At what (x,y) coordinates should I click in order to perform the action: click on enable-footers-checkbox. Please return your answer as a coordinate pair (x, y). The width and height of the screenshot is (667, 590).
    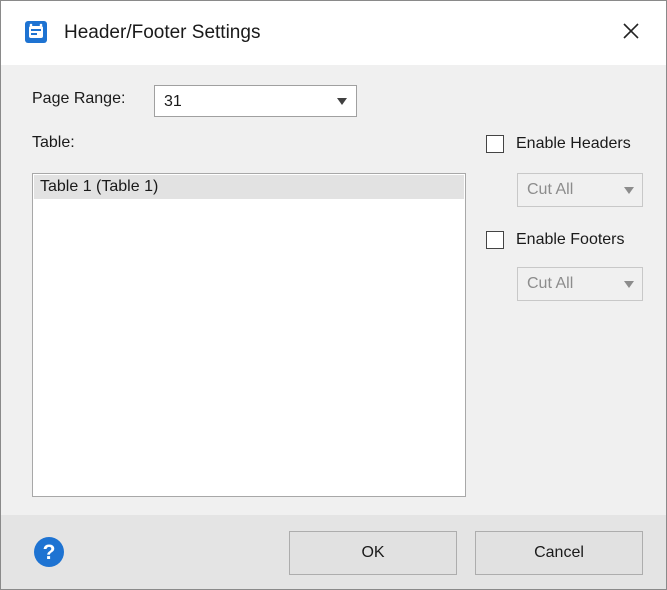
    Looking at the image, I should click on (495, 240).